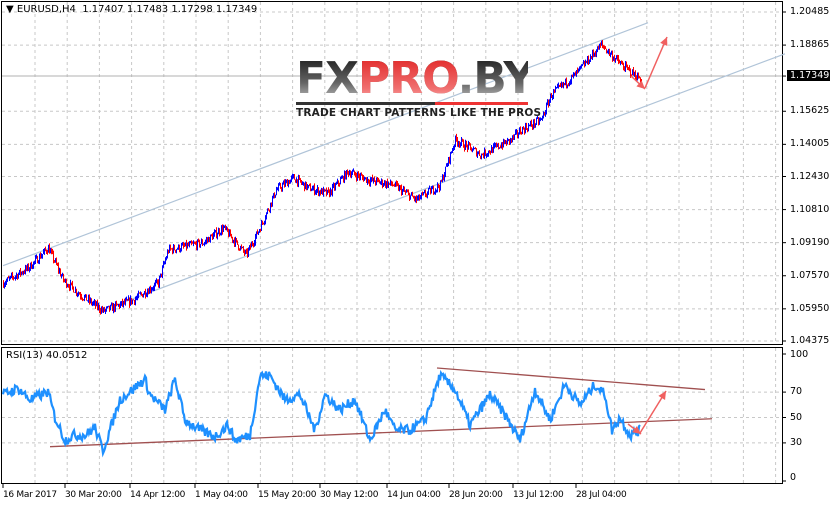 The height and width of the screenshot is (508, 830). Describe the element at coordinates (810, 340) in the screenshot. I see `price-axis-label: 1.04375` at that location.